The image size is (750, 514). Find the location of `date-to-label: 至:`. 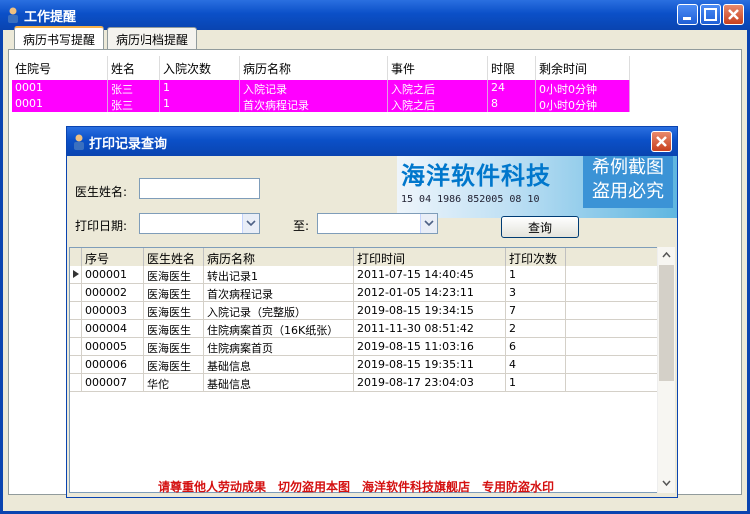

date-to-label: 至: is located at coordinates (301, 226).